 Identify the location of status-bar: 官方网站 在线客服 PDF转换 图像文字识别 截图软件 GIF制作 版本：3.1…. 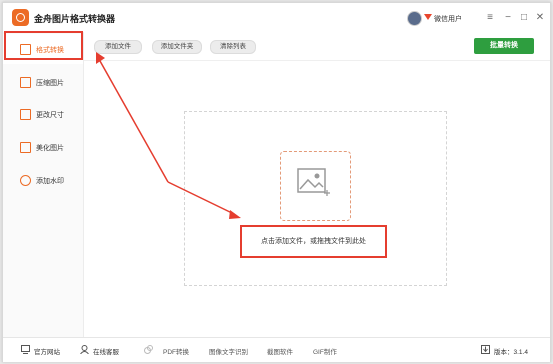
(276, 349).